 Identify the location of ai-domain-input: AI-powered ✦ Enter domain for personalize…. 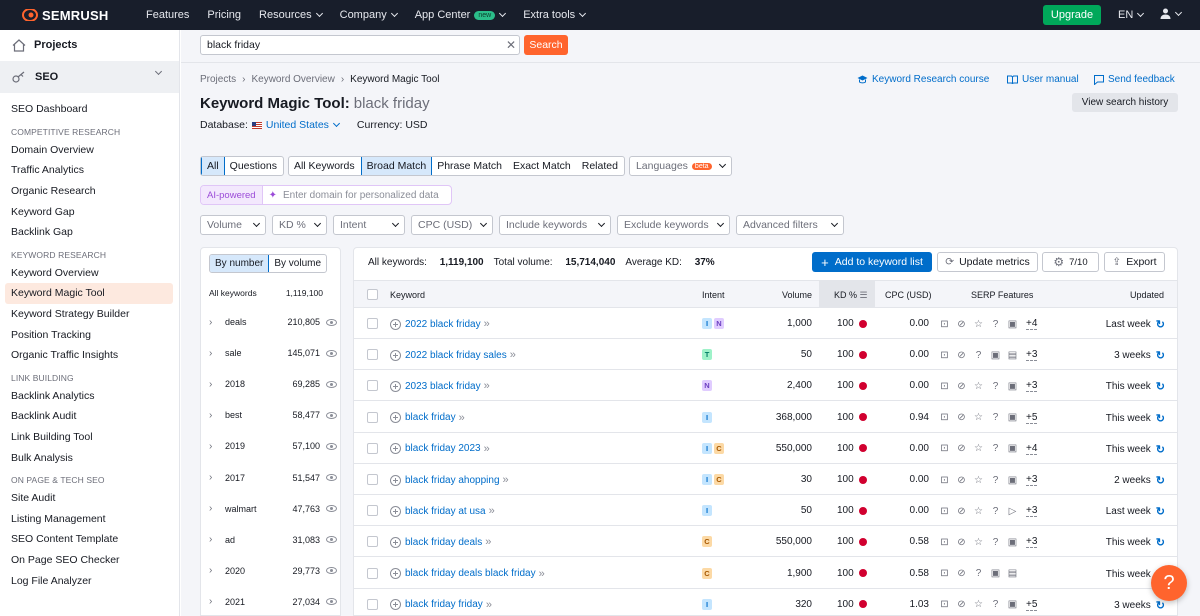
(326, 195).